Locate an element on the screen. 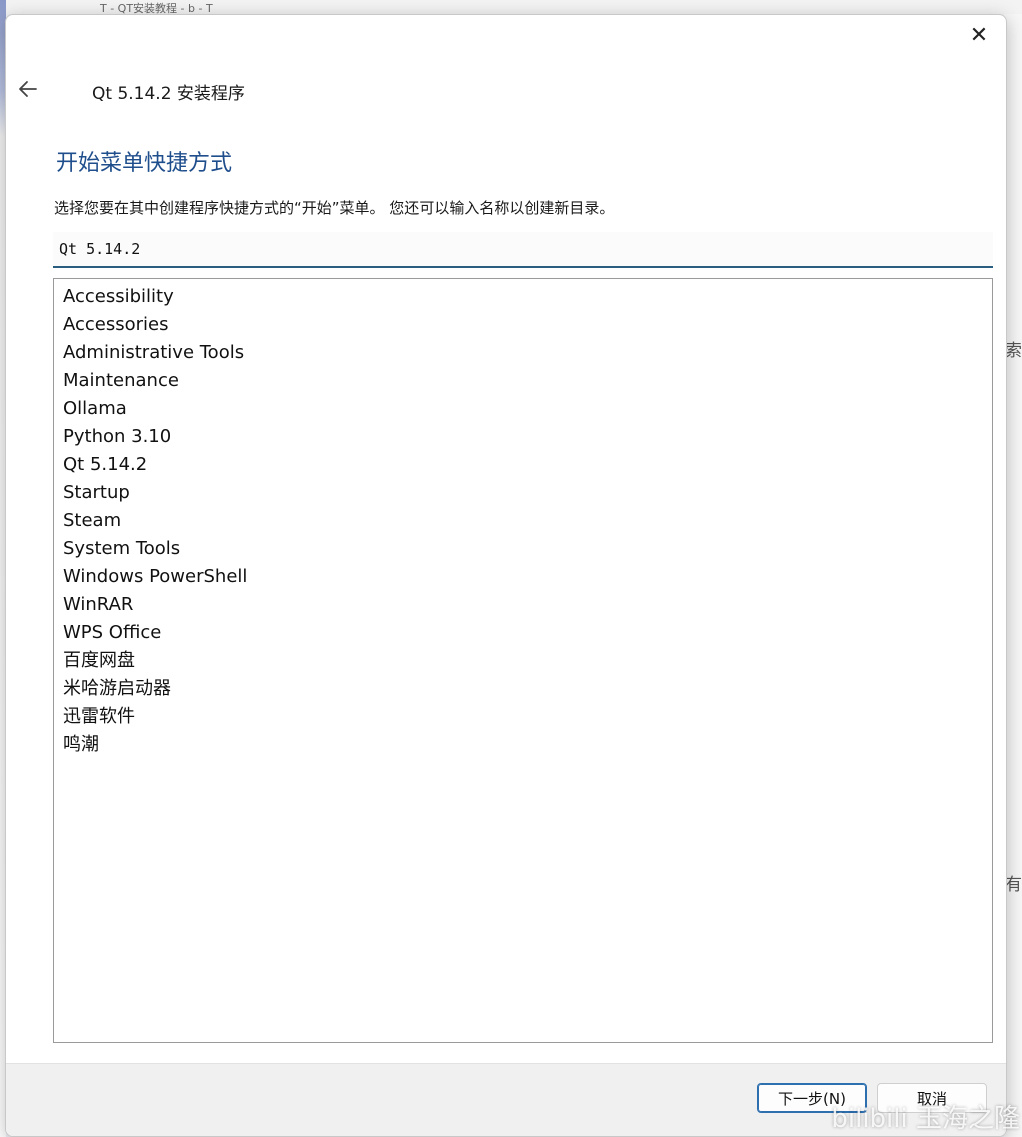  start-menu-folder-input is located at coordinates (523, 250).